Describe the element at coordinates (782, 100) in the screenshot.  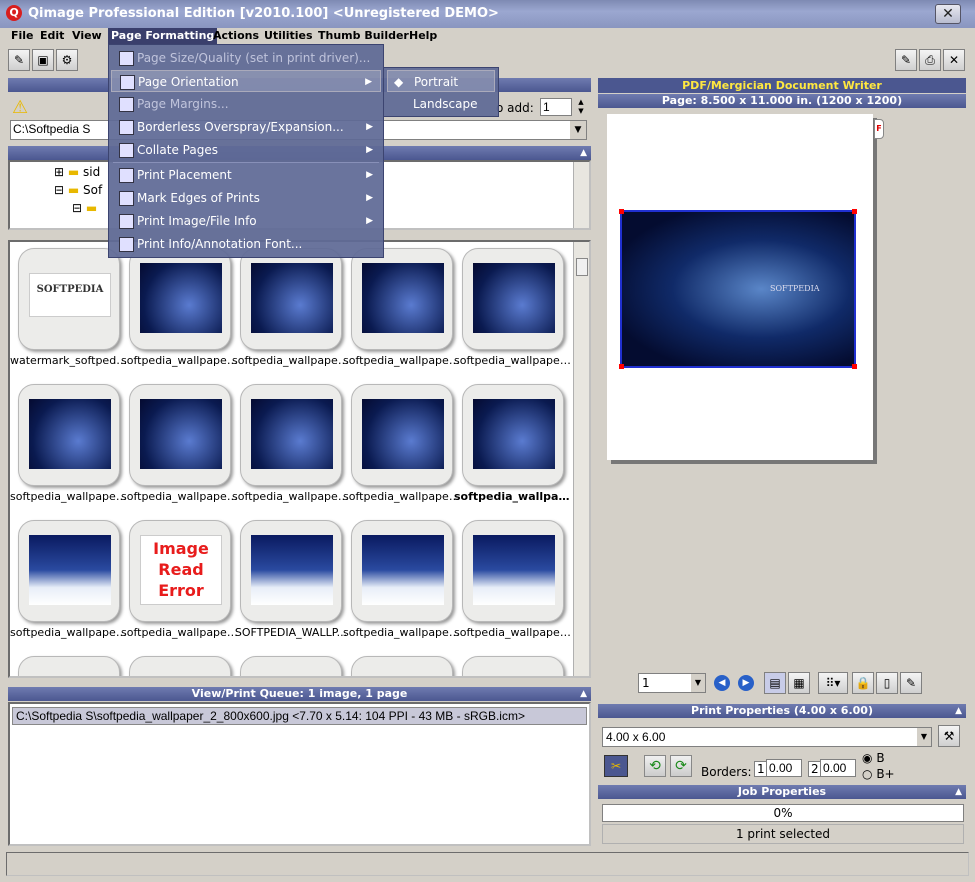
I see `page-info-text: Page: 8.500 x 11.000 in. (1200 x 1200)` at that location.